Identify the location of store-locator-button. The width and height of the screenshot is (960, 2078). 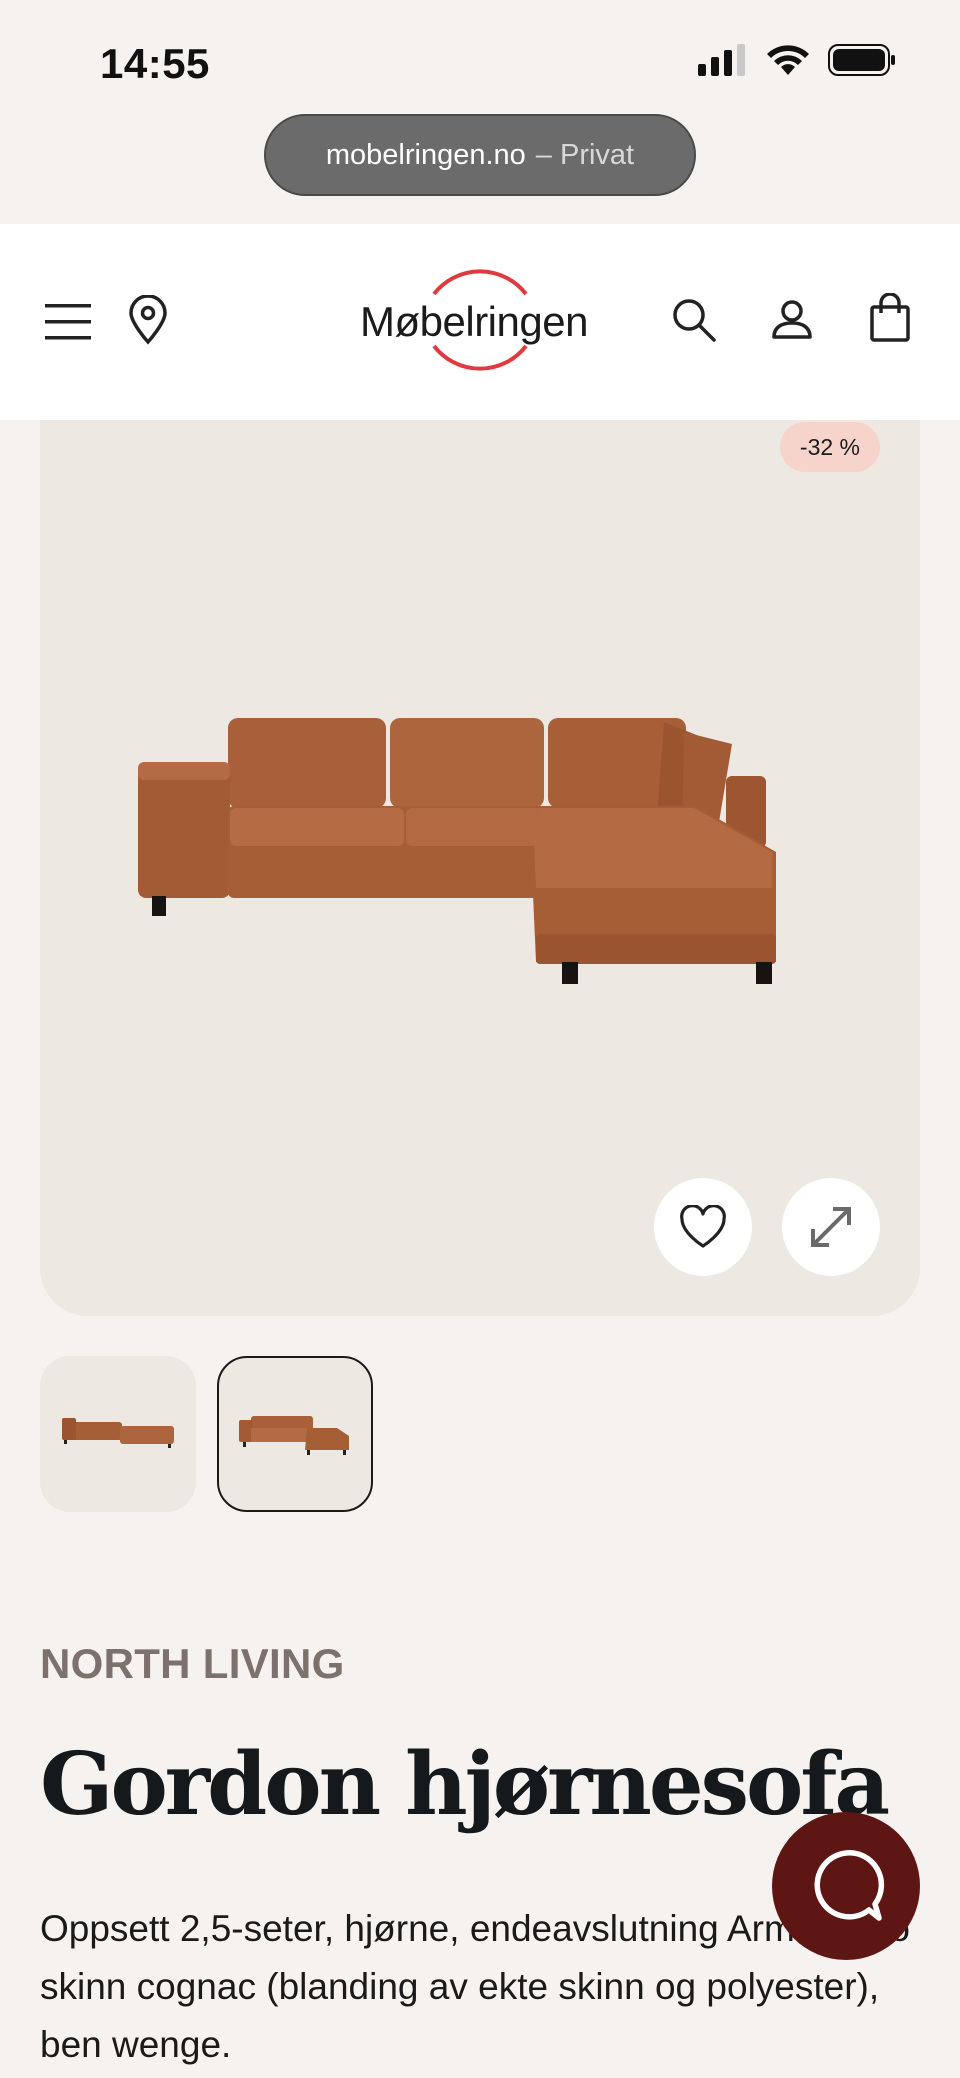
(148, 320).